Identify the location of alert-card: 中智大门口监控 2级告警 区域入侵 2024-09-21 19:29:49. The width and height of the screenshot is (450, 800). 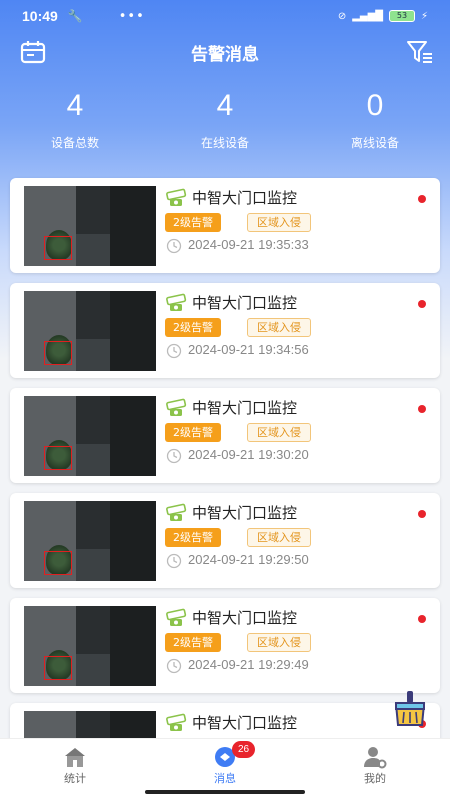
(225, 645).